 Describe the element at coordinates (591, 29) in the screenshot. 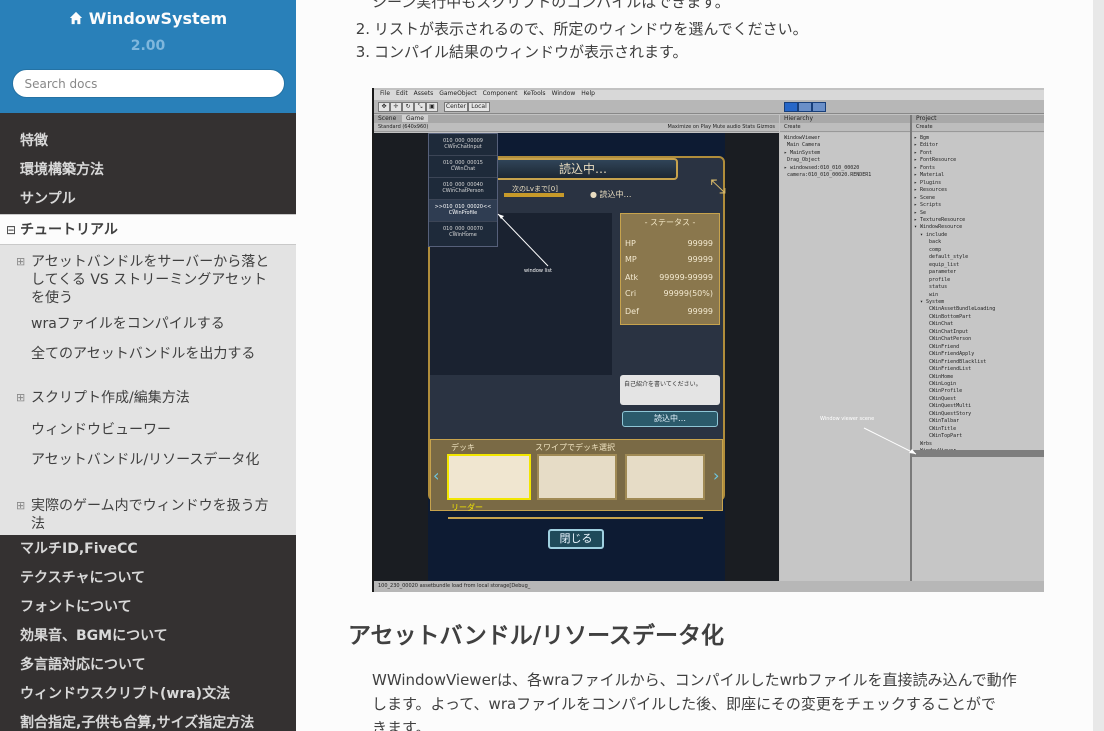

I see `list-text: リストが表示されるので、所定のウィンドウを選んでください。` at that location.